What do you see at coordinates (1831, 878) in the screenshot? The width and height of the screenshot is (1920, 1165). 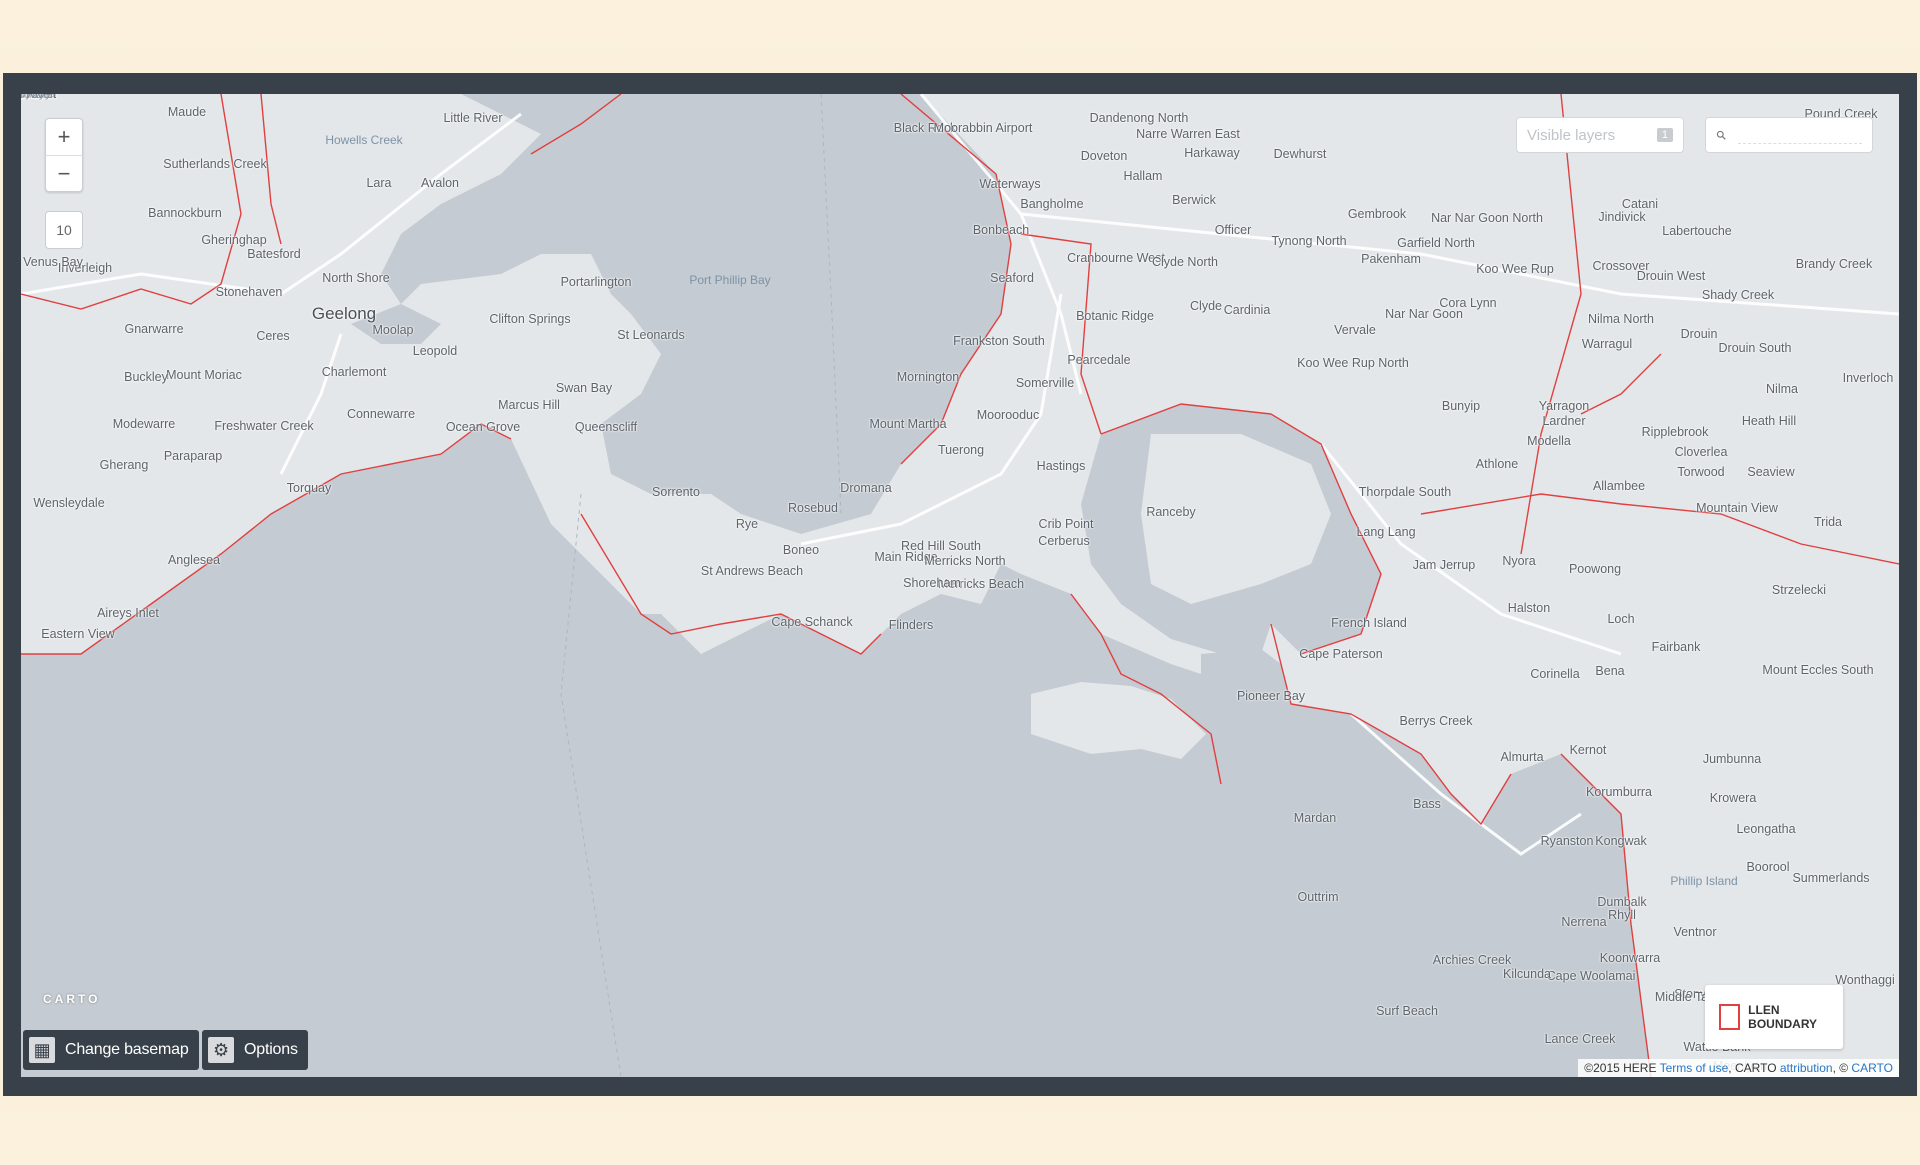 I see `place-label: Summerlands` at bounding box center [1831, 878].